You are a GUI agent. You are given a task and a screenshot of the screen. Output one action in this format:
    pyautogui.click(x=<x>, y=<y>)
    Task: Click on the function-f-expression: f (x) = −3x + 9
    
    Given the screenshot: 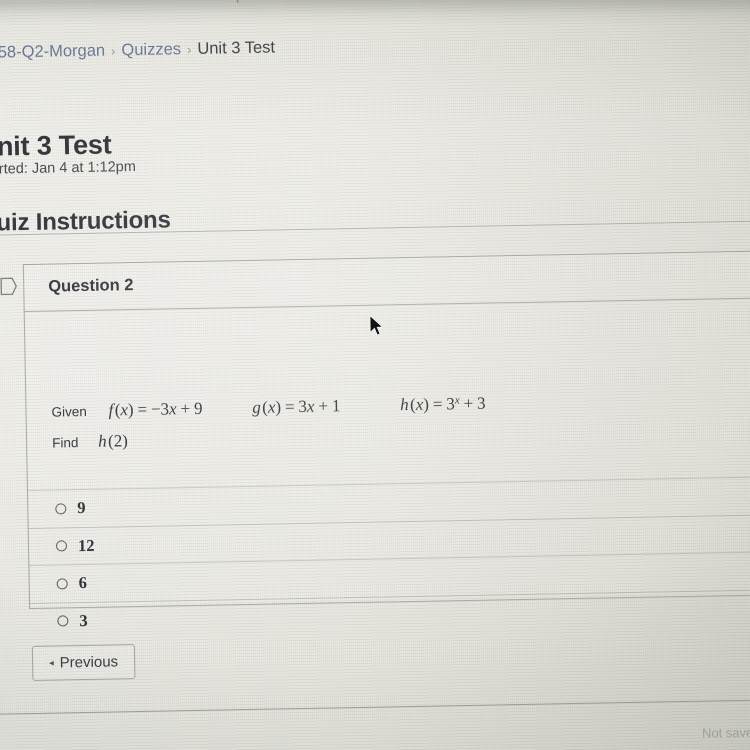 What is the action you would take?
    pyautogui.click(x=155, y=409)
    